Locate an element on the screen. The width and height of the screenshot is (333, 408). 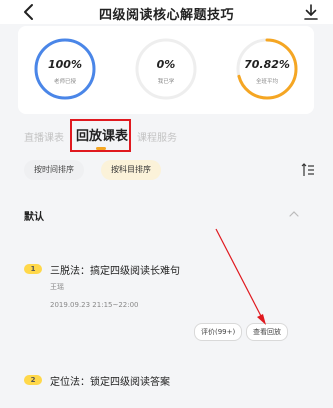
annotation-arrow is located at coordinates (240, 276).